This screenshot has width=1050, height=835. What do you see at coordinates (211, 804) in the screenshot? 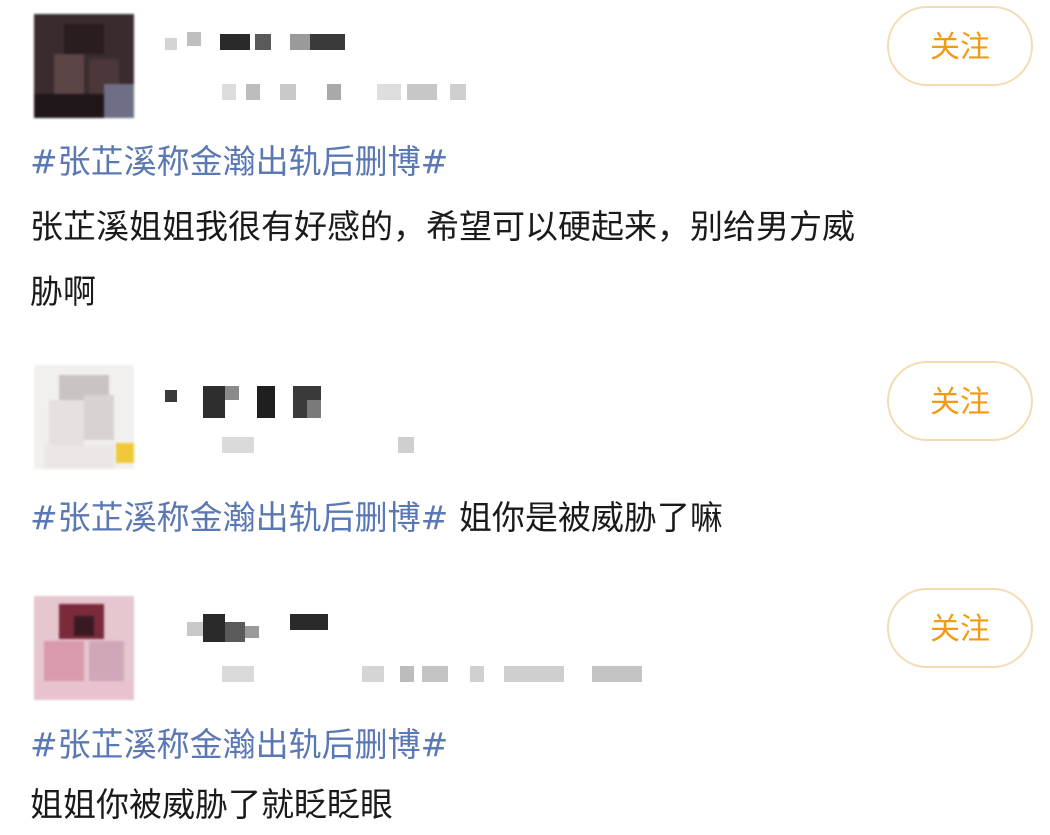
I see `comment-text-line: 姐姐你被威胁了就眨眨眼` at bounding box center [211, 804].